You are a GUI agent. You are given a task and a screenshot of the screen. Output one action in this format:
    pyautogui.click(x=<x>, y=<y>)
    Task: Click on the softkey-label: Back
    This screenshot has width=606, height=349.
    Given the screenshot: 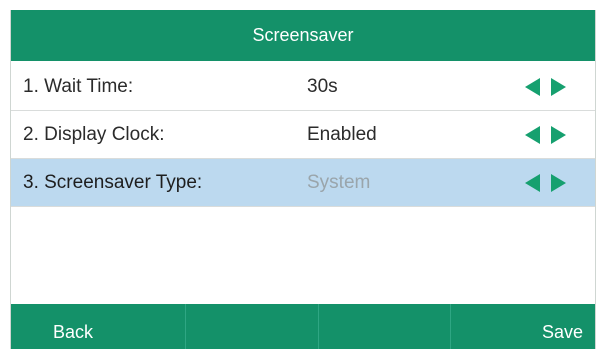 What is the action you would take?
    pyautogui.click(x=73, y=332)
    